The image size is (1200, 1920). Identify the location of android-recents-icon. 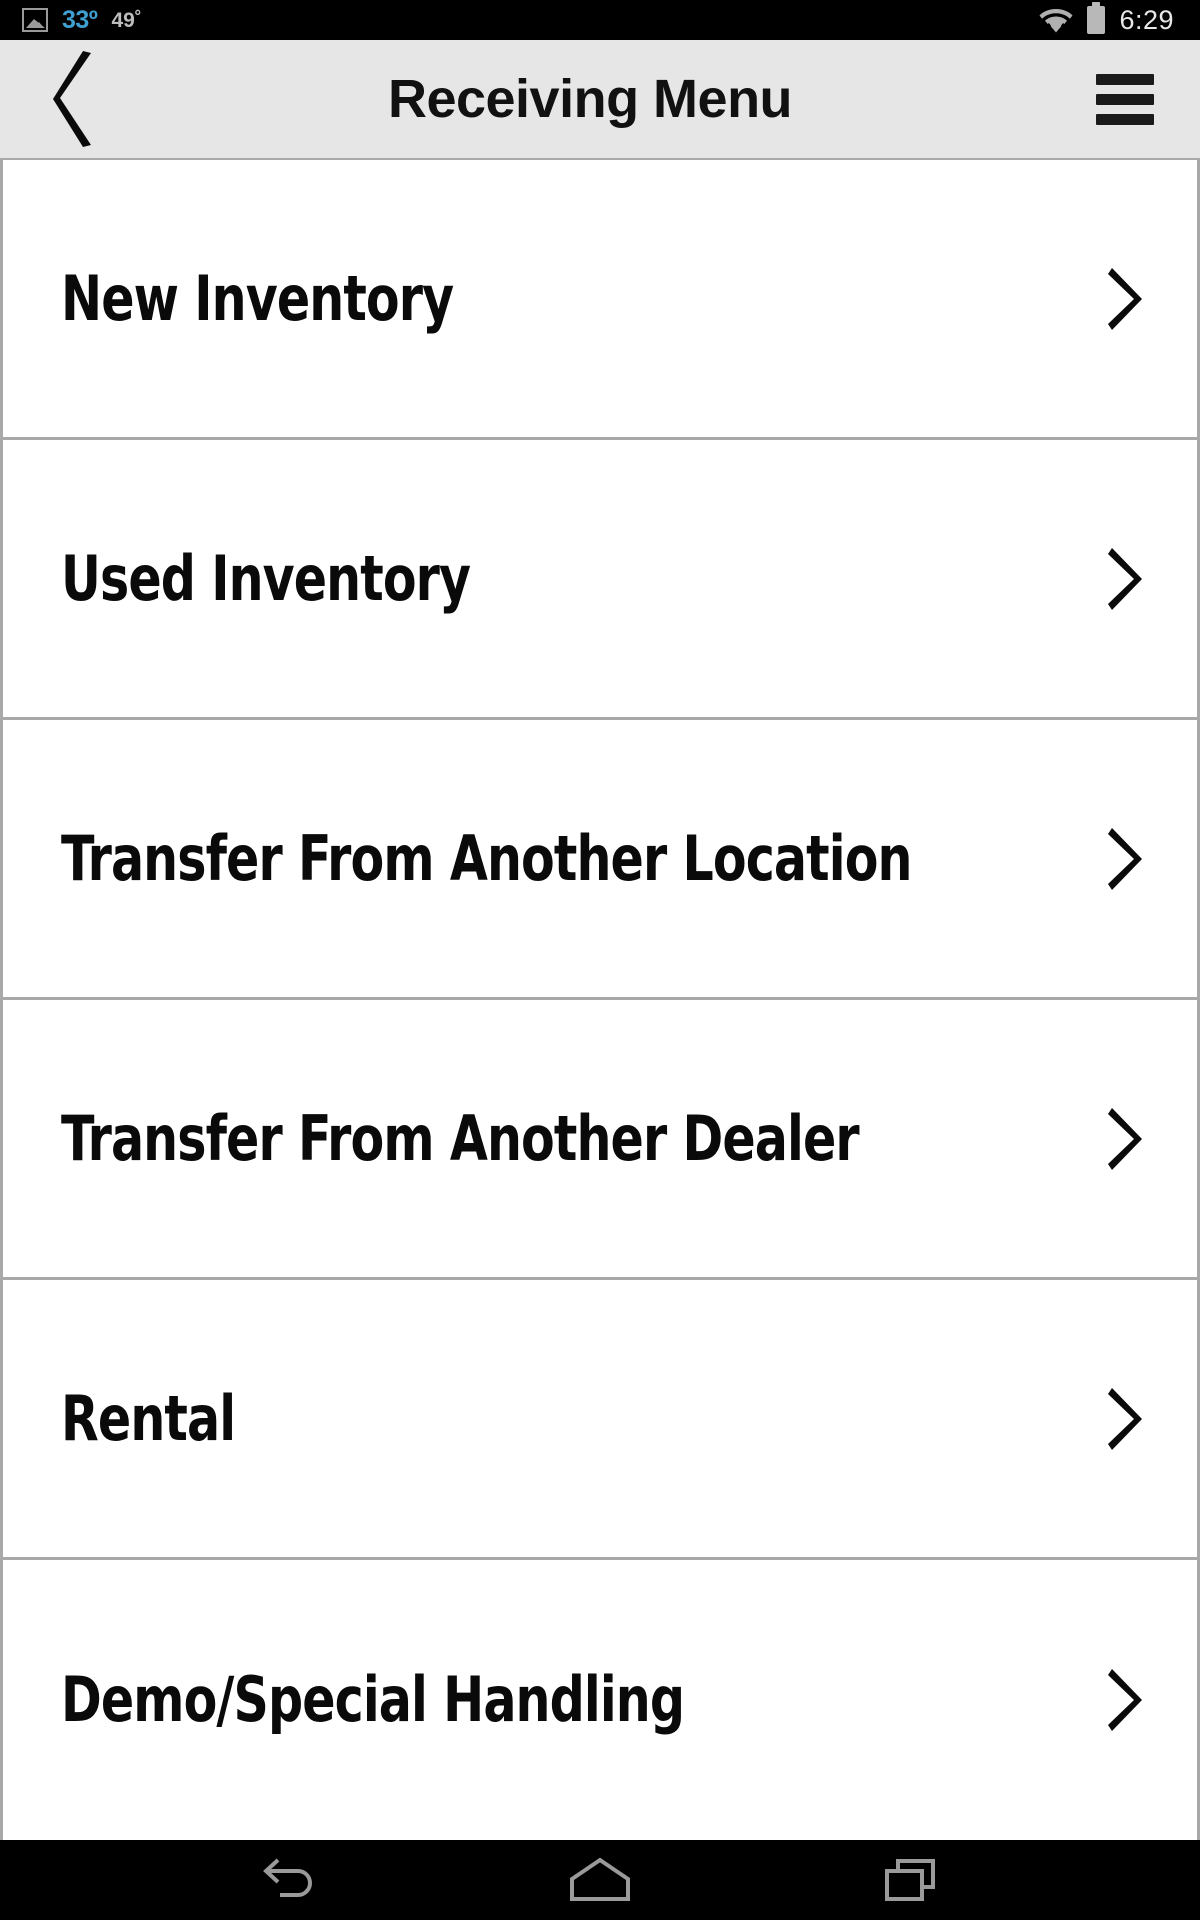
(910, 1880).